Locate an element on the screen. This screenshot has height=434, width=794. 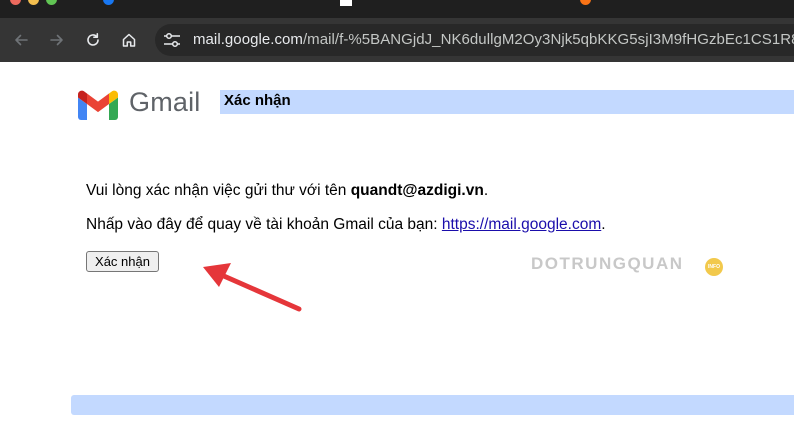
close-window-icon is located at coordinates (15, 2).